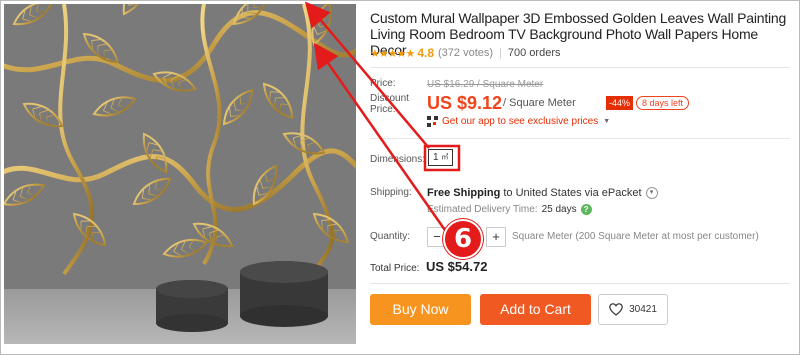  Describe the element at coordinates (389, 104) in the screenshot. I see `discount-price-label: Discount Price:` at that location.